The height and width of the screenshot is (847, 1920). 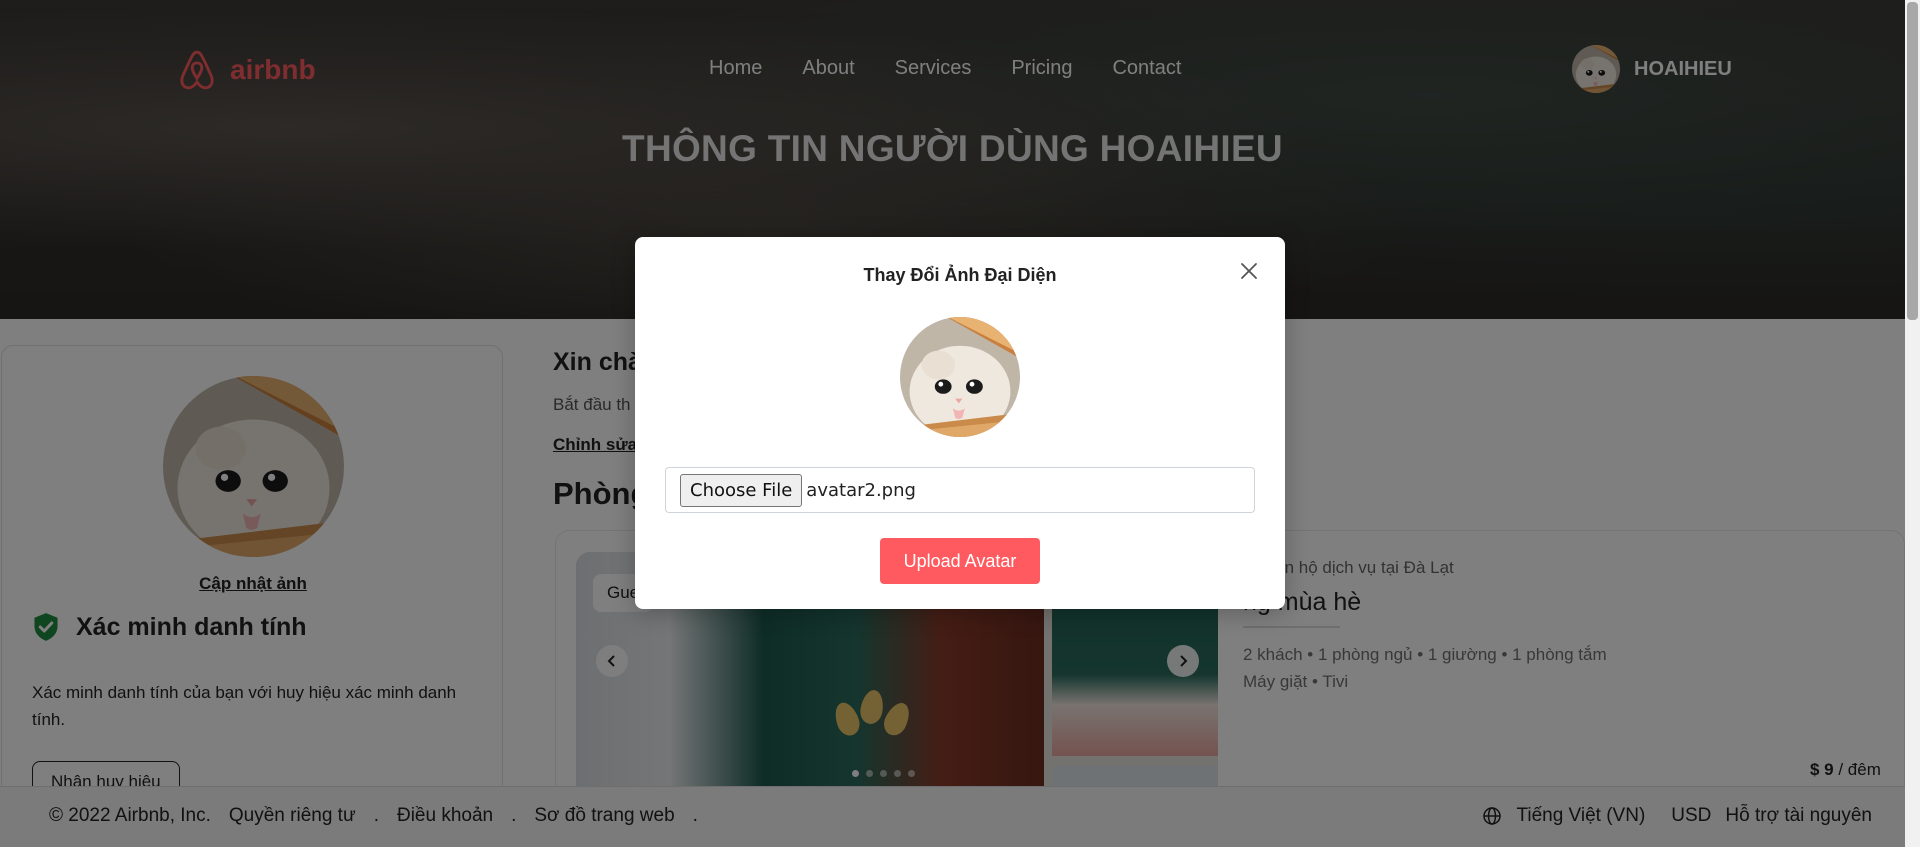 I want to click on choose-file-button: Choose File, so click(x=741, y=490).